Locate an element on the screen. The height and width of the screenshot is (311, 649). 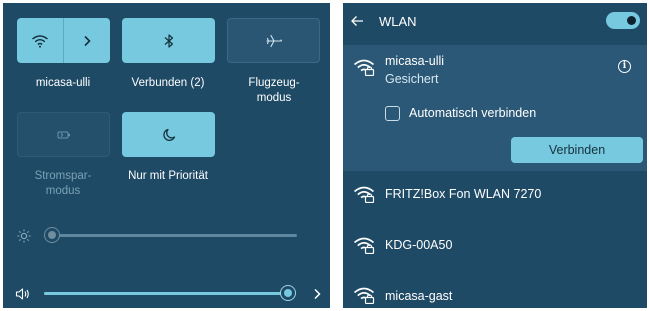
brightness-slider is located at coordinates (172, 235).